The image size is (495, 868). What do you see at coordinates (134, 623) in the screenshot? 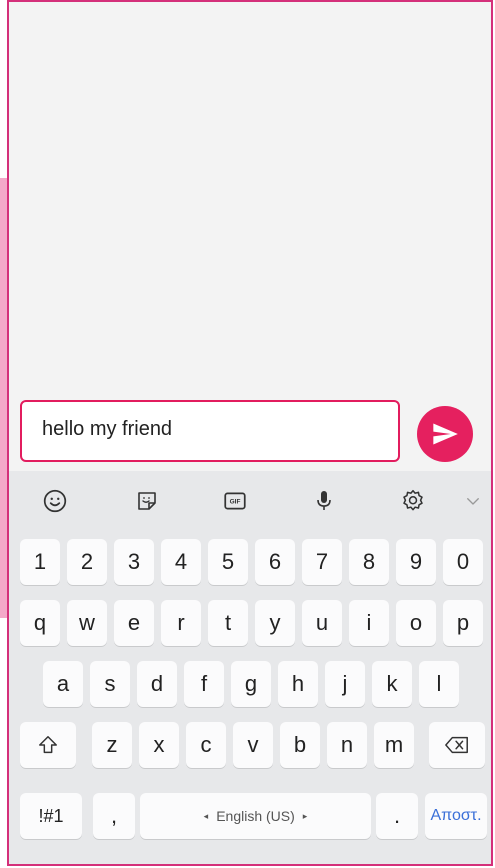
I see `key-e: e` at bounding box center [134, 623].